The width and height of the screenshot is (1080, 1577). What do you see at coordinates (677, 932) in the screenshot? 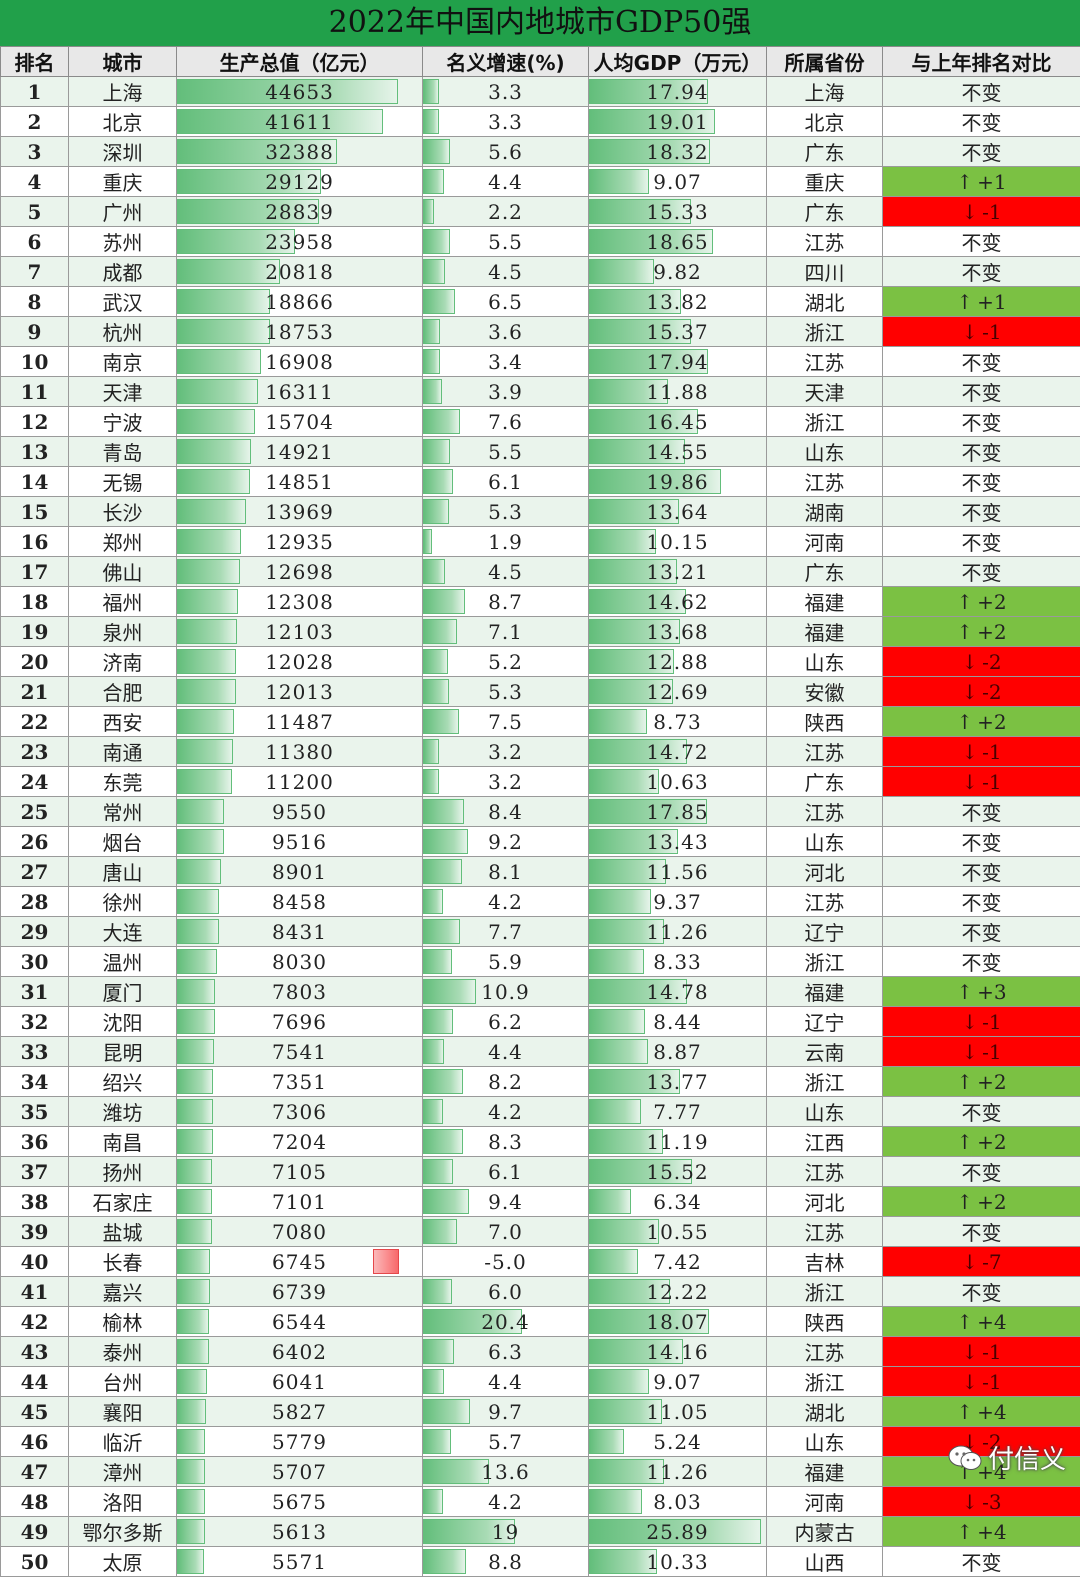
I see `per-capita-value: 11.26` at bounding box center [677, 932].